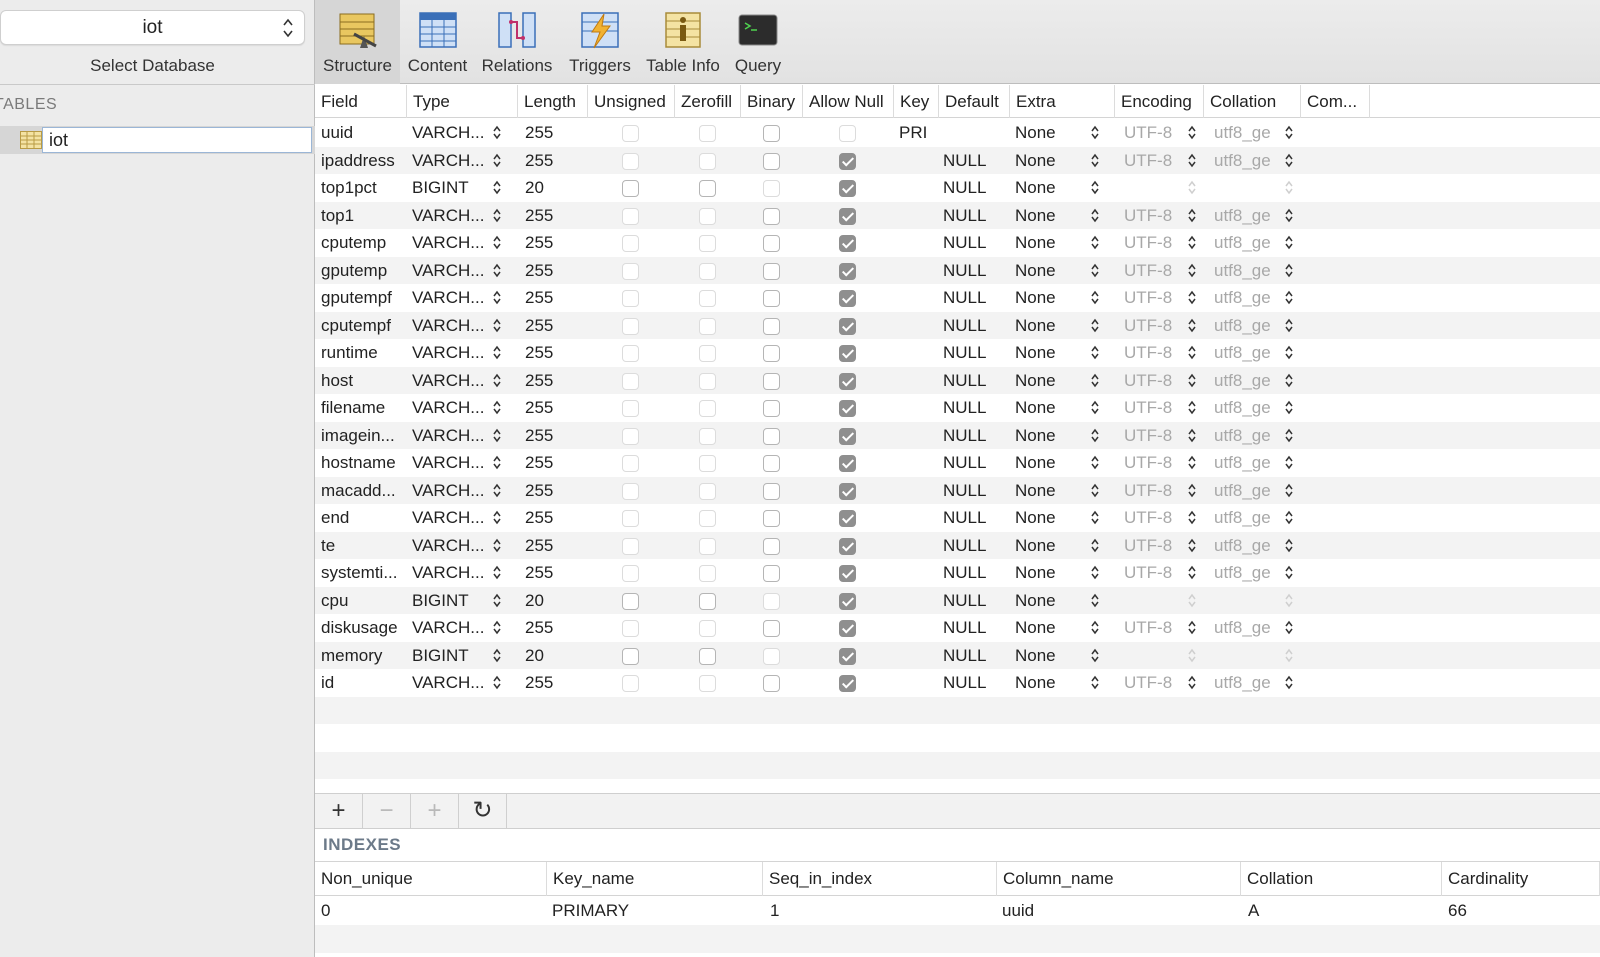 This screenshot has width=1600, height=957. Describe the element at coordinates (1119, 879) in the screenshot. I see `index-header-column-name: Column_name` at that location.